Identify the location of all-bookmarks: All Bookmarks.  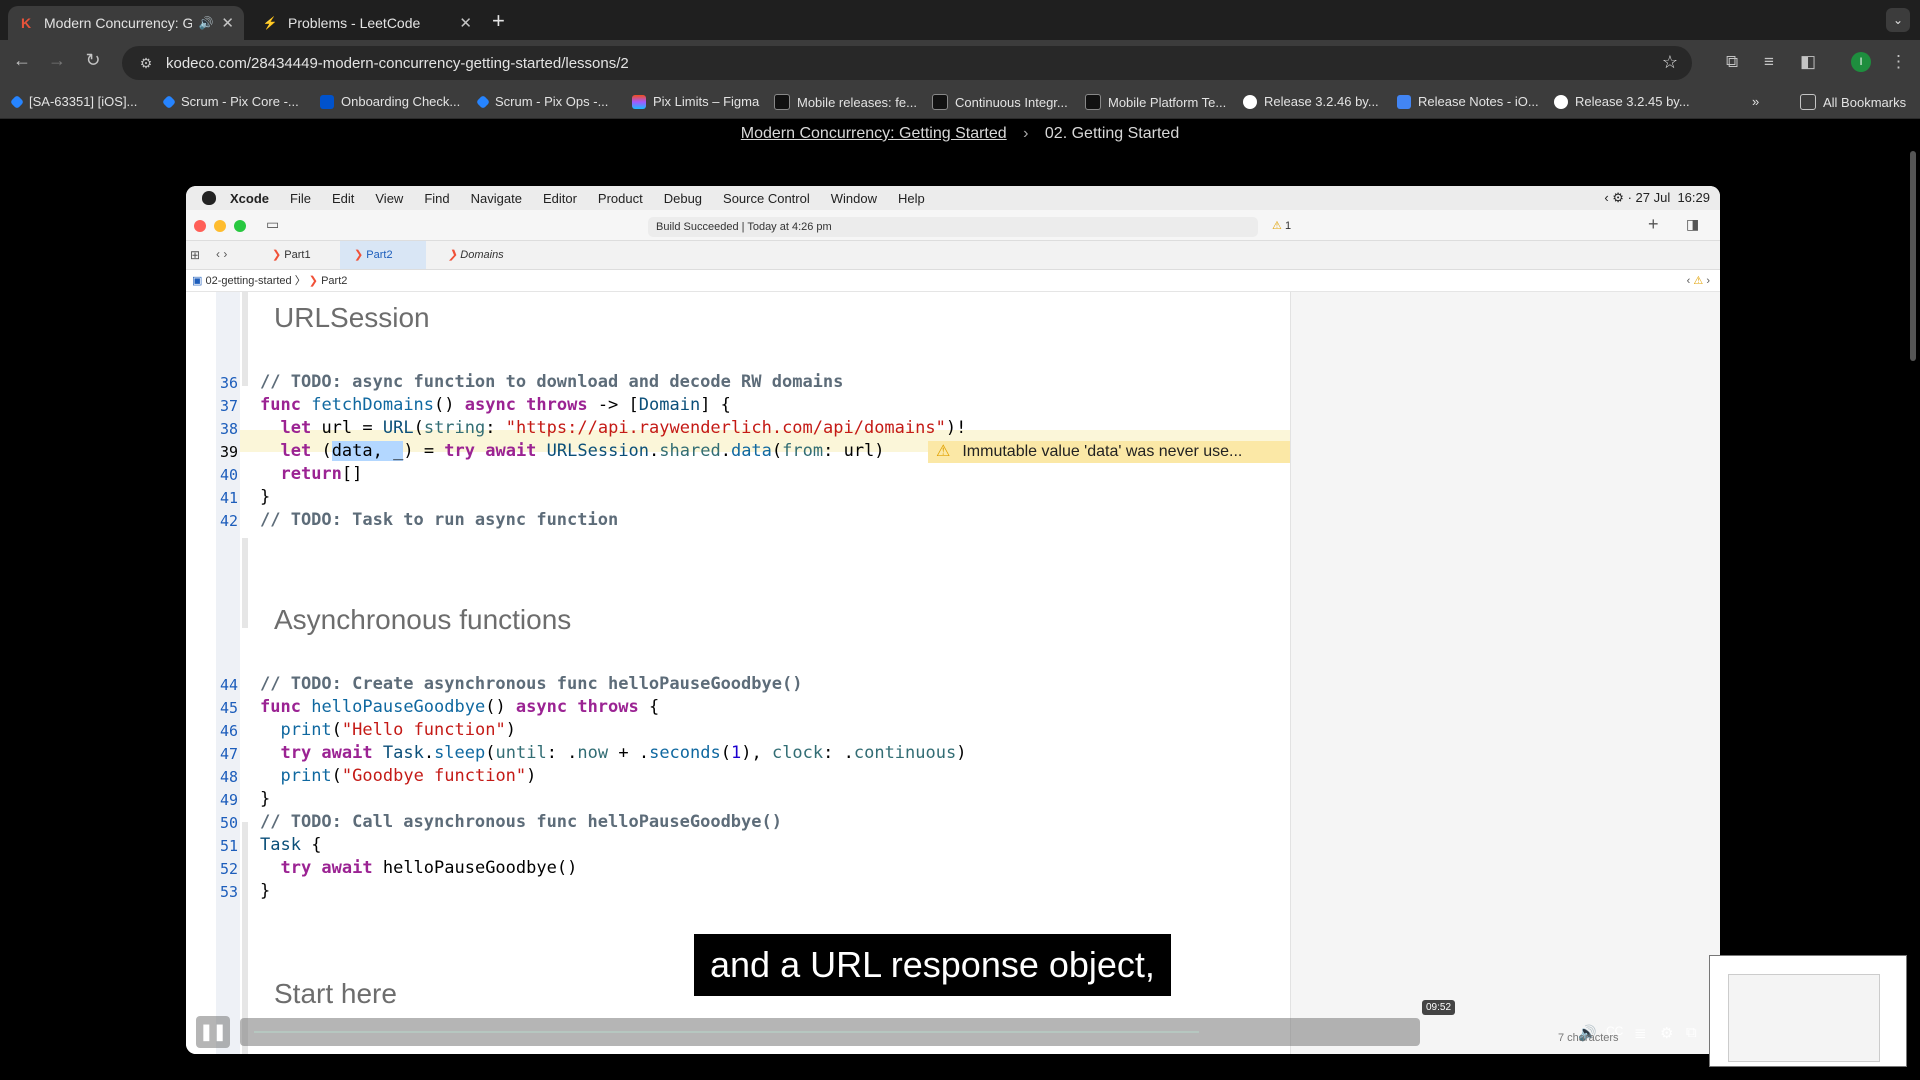
(1853, 102).